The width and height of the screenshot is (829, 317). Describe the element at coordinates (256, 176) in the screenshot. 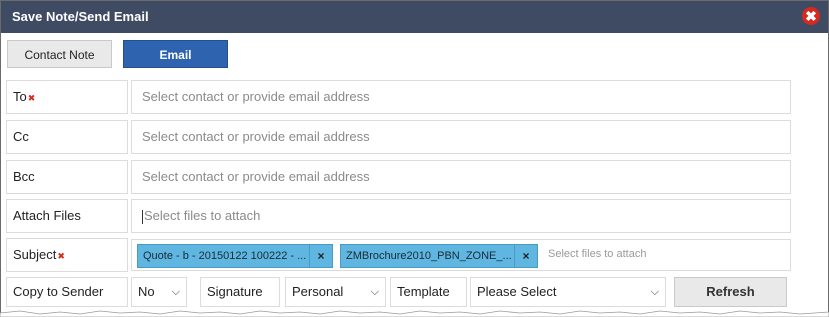

I see `bcc-placeholder: Select contact or provide email address` at that location.